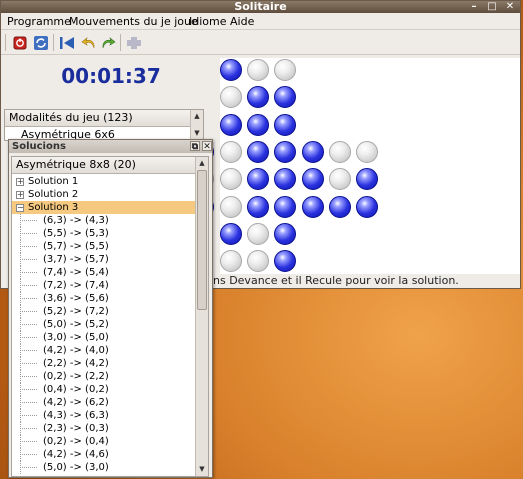  What do you see at coordinates (474, 7) in the screenshot?
I see `minimize-icon: –` at bounding box center [474, 7].